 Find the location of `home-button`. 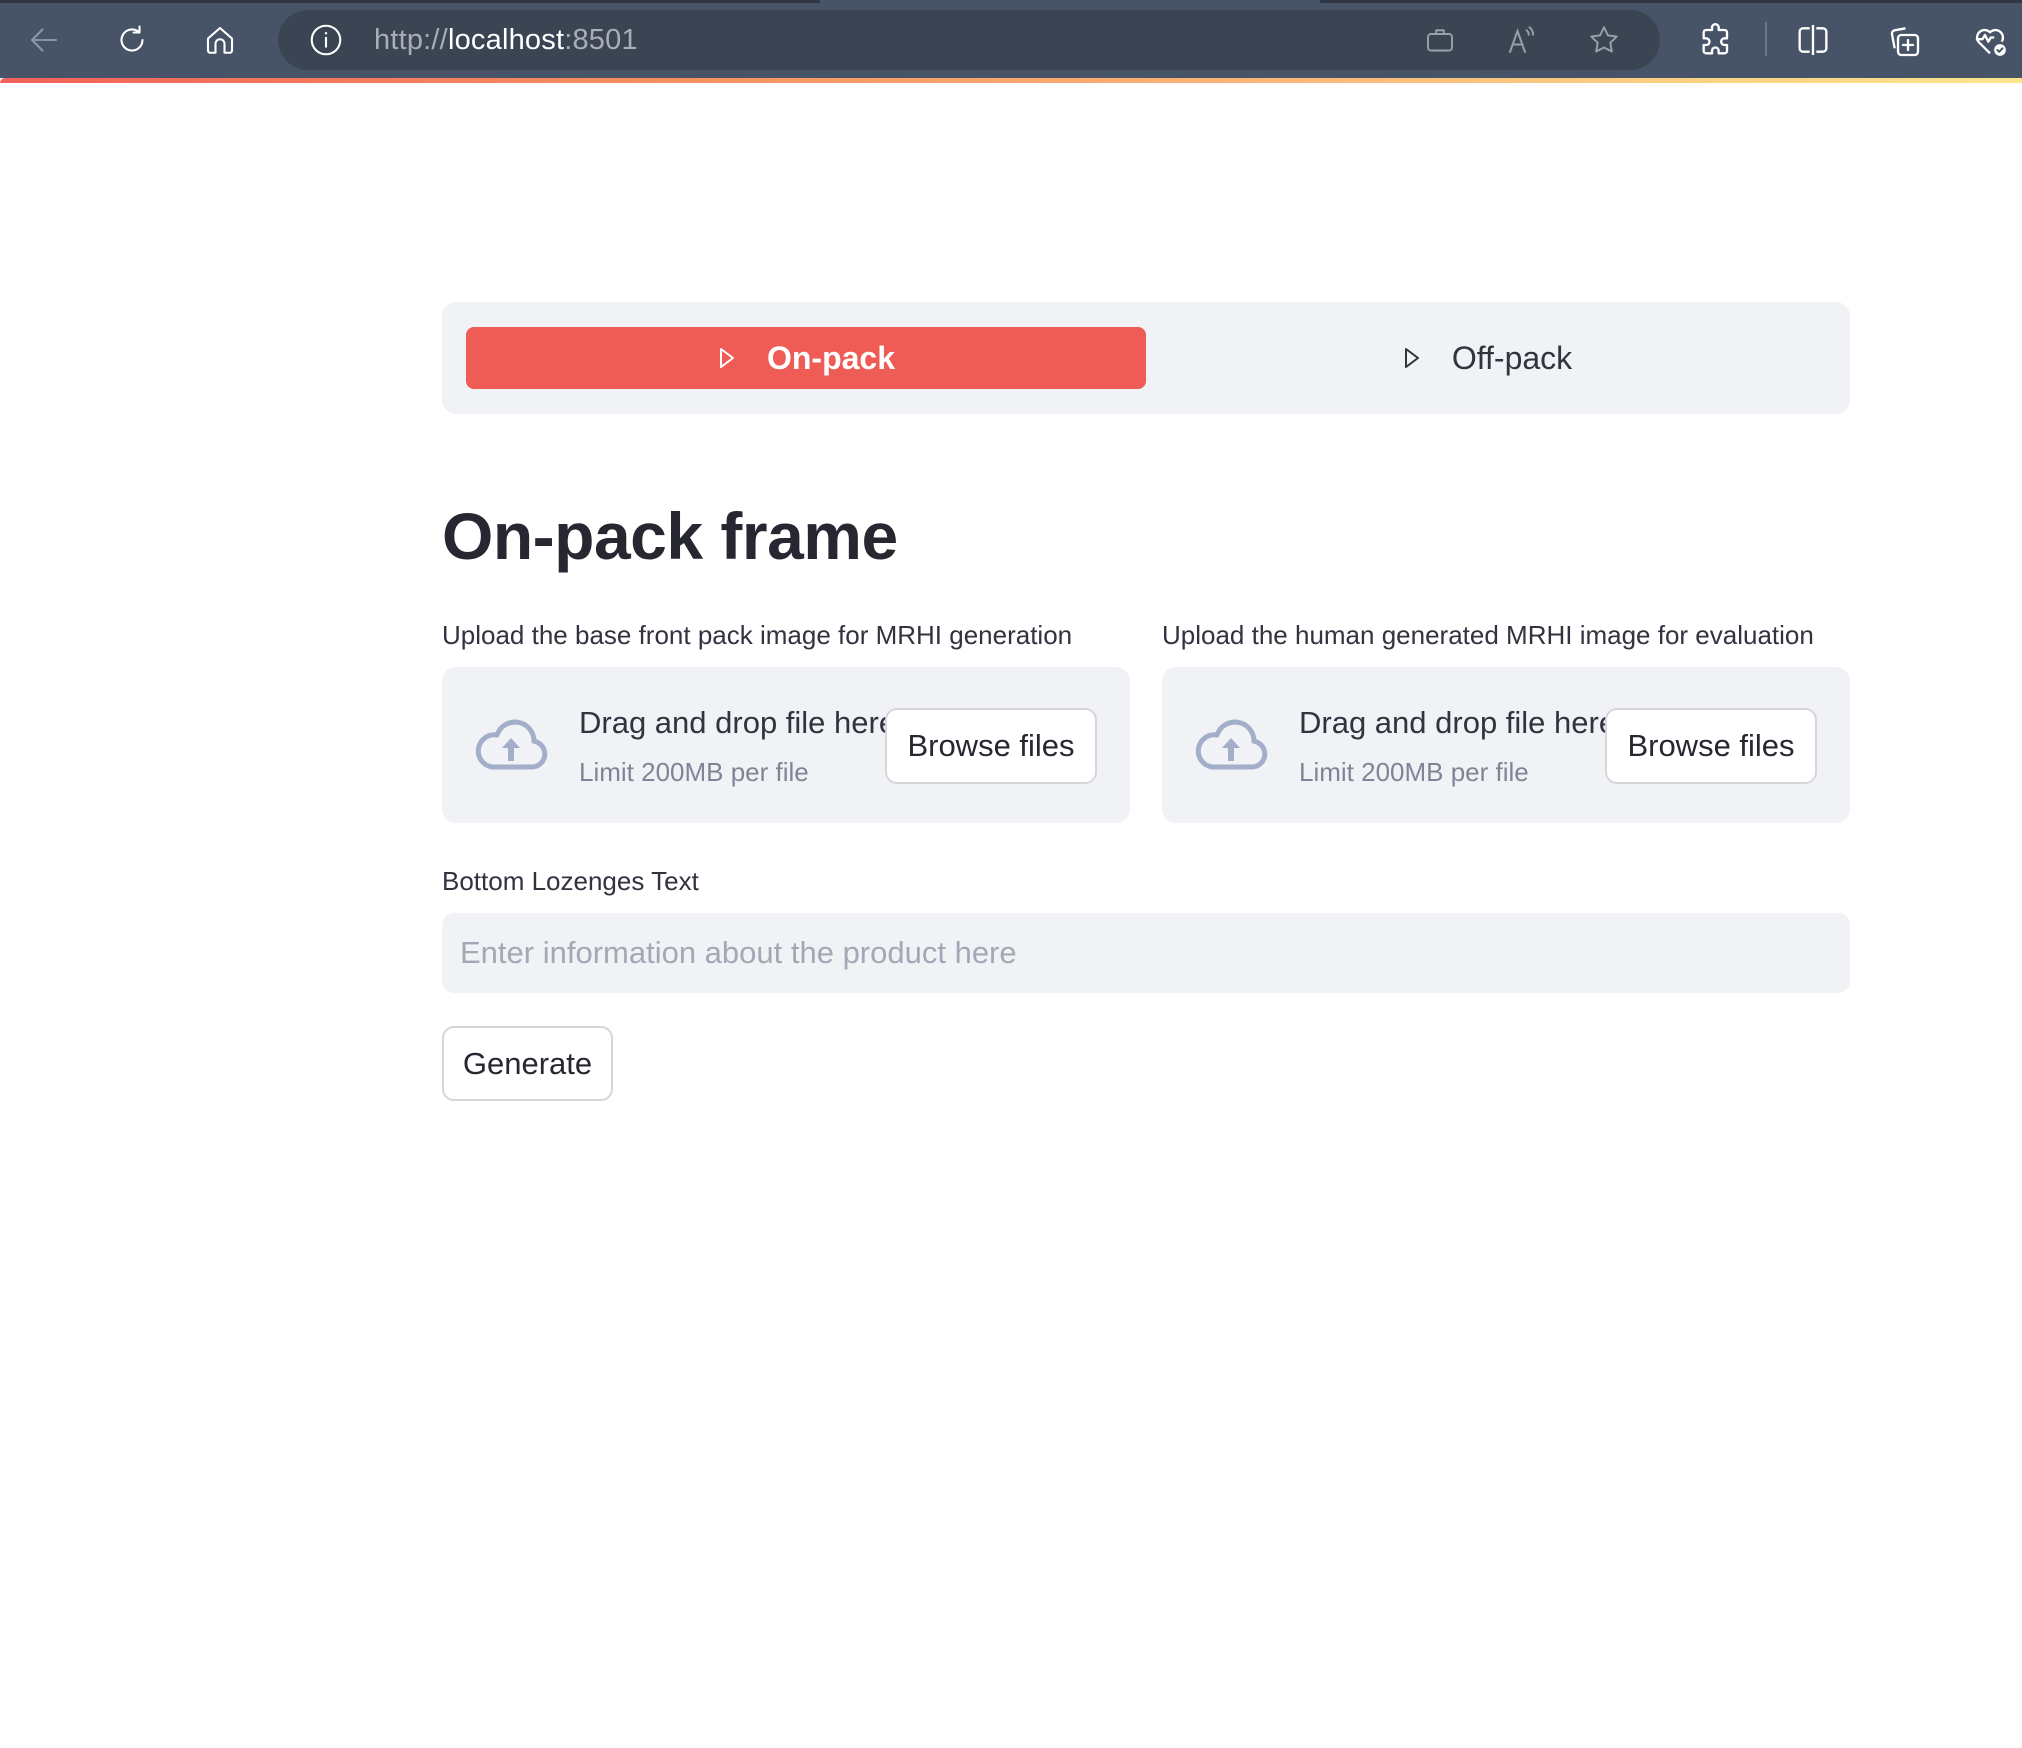

home-button is located at coordinates (220, 40).